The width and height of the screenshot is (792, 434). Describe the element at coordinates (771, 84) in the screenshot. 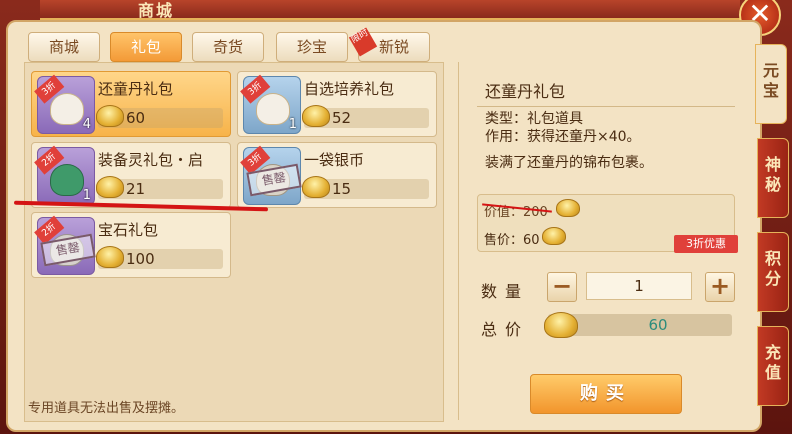

I see `side-tab-ingot: 元宝` at that location.